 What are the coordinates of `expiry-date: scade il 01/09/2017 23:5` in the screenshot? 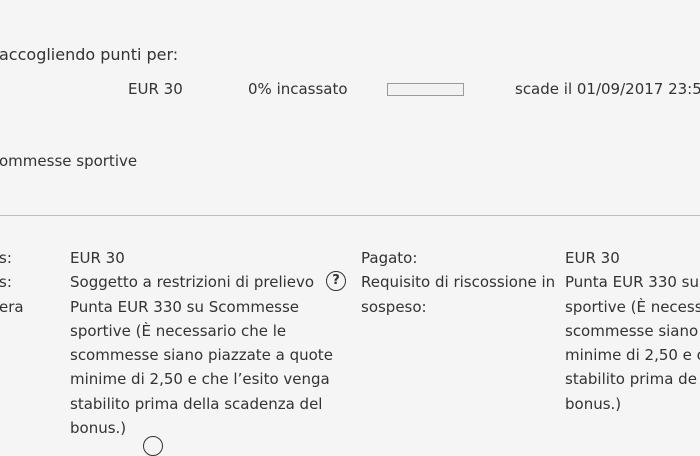 It's located at (607, 89).